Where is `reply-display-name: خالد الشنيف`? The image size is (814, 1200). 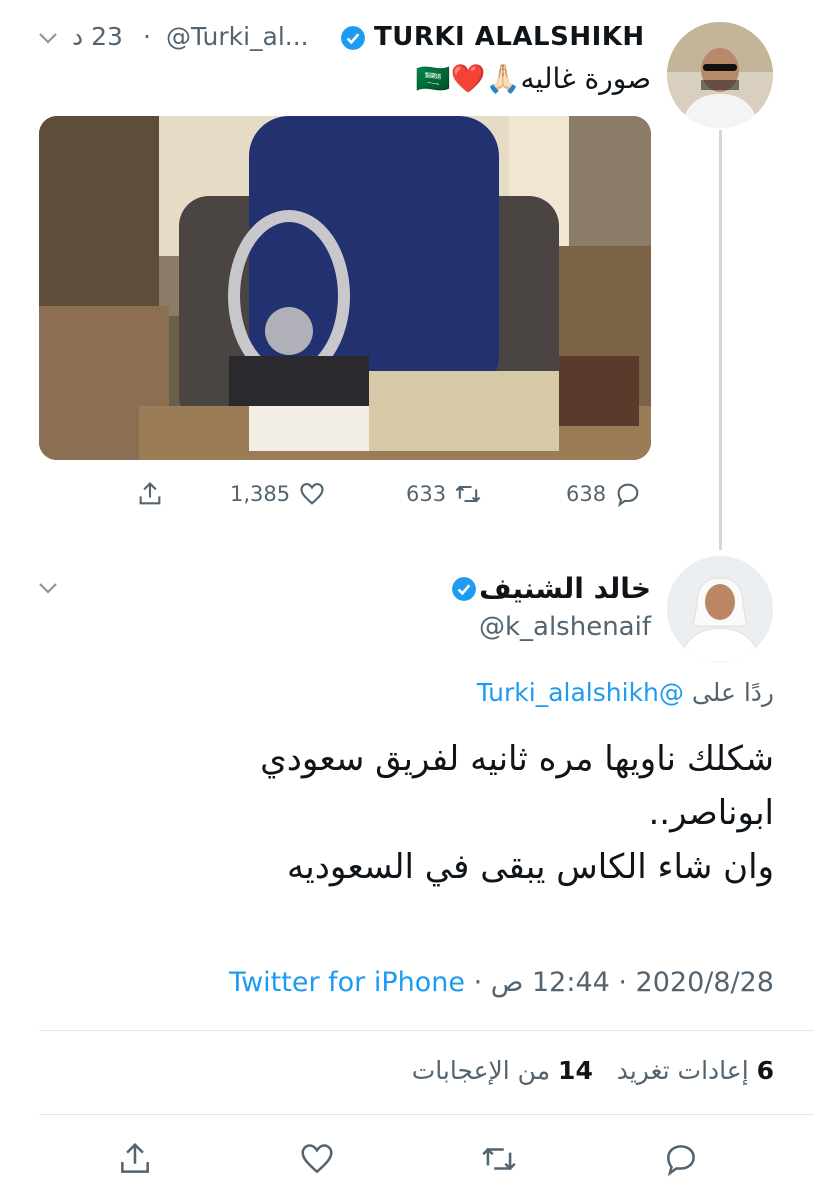
reply-display-name: خالد الشنيف is located at coordinates (565, 588).